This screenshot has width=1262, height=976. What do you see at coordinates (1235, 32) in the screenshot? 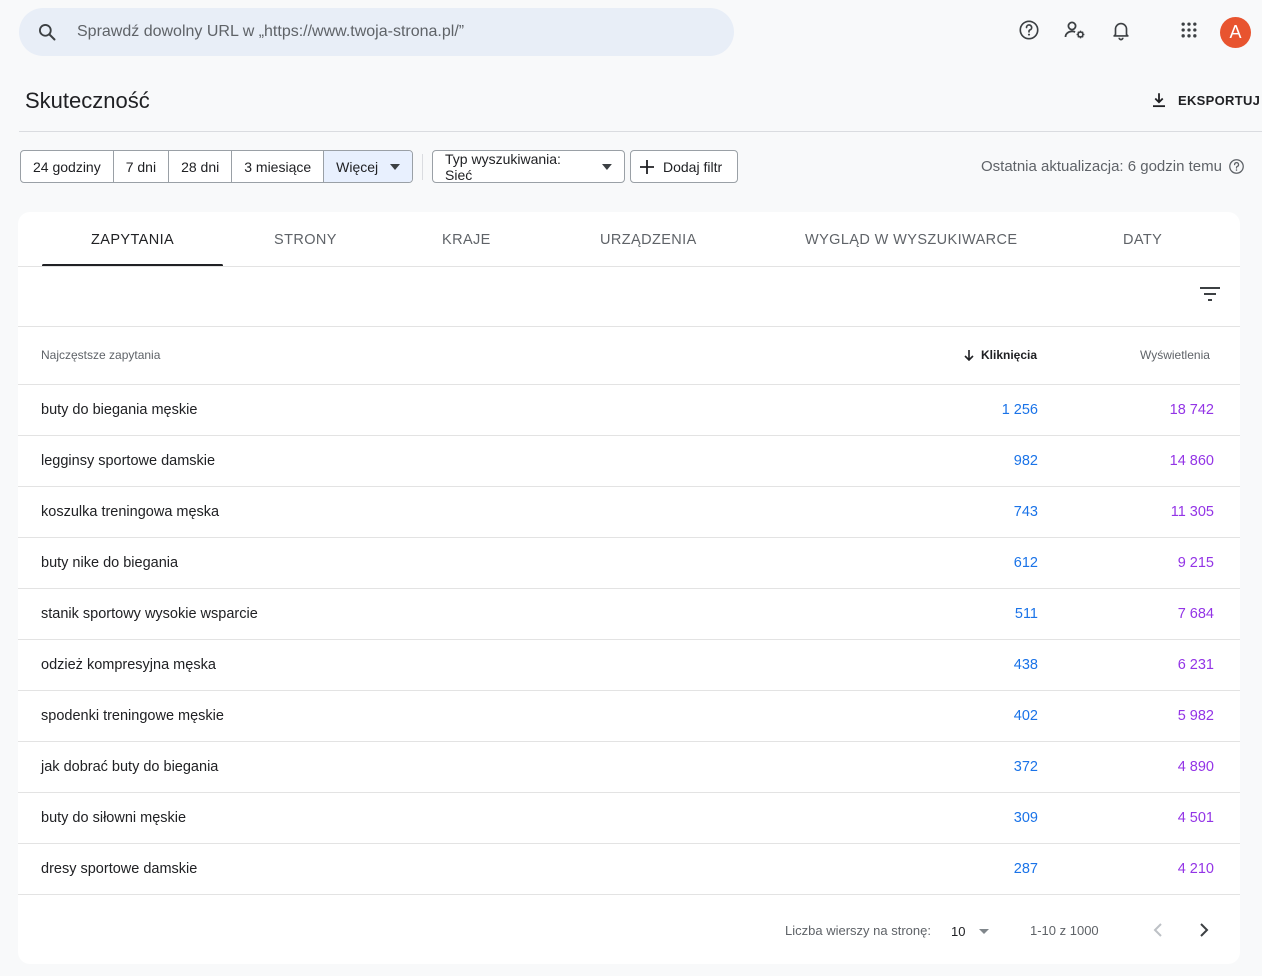
I see `avatar: A` at bounding box center [1235, 32].